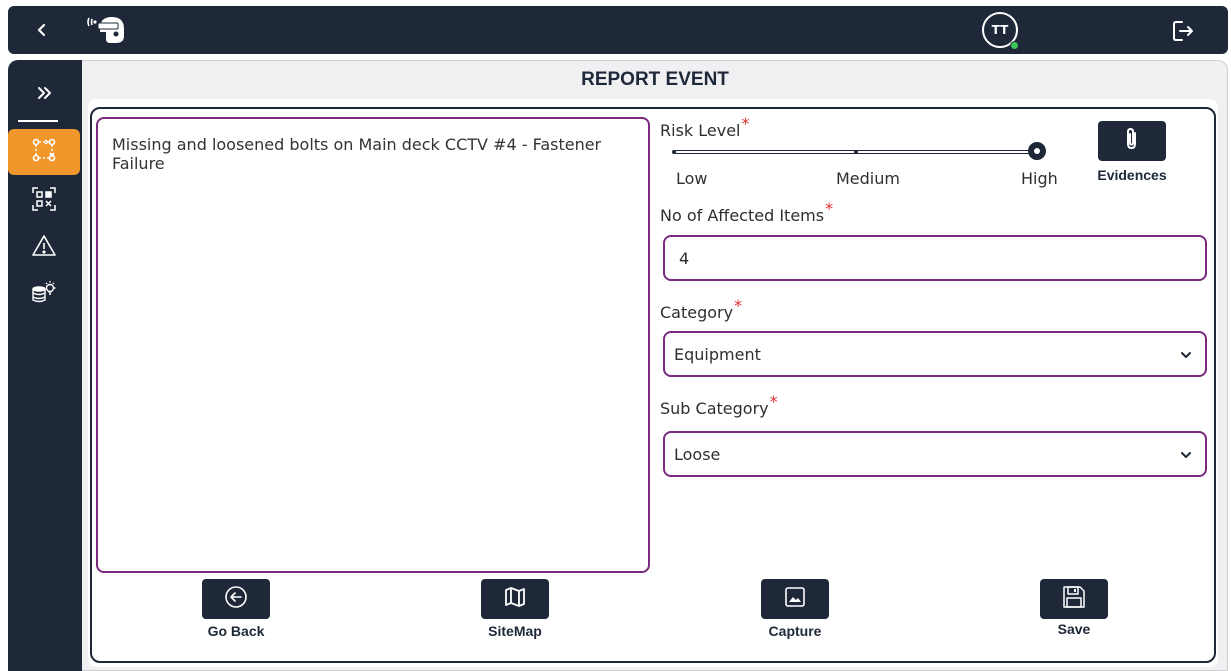  I want to click on warning-triangle-icon, so click(44, 248).